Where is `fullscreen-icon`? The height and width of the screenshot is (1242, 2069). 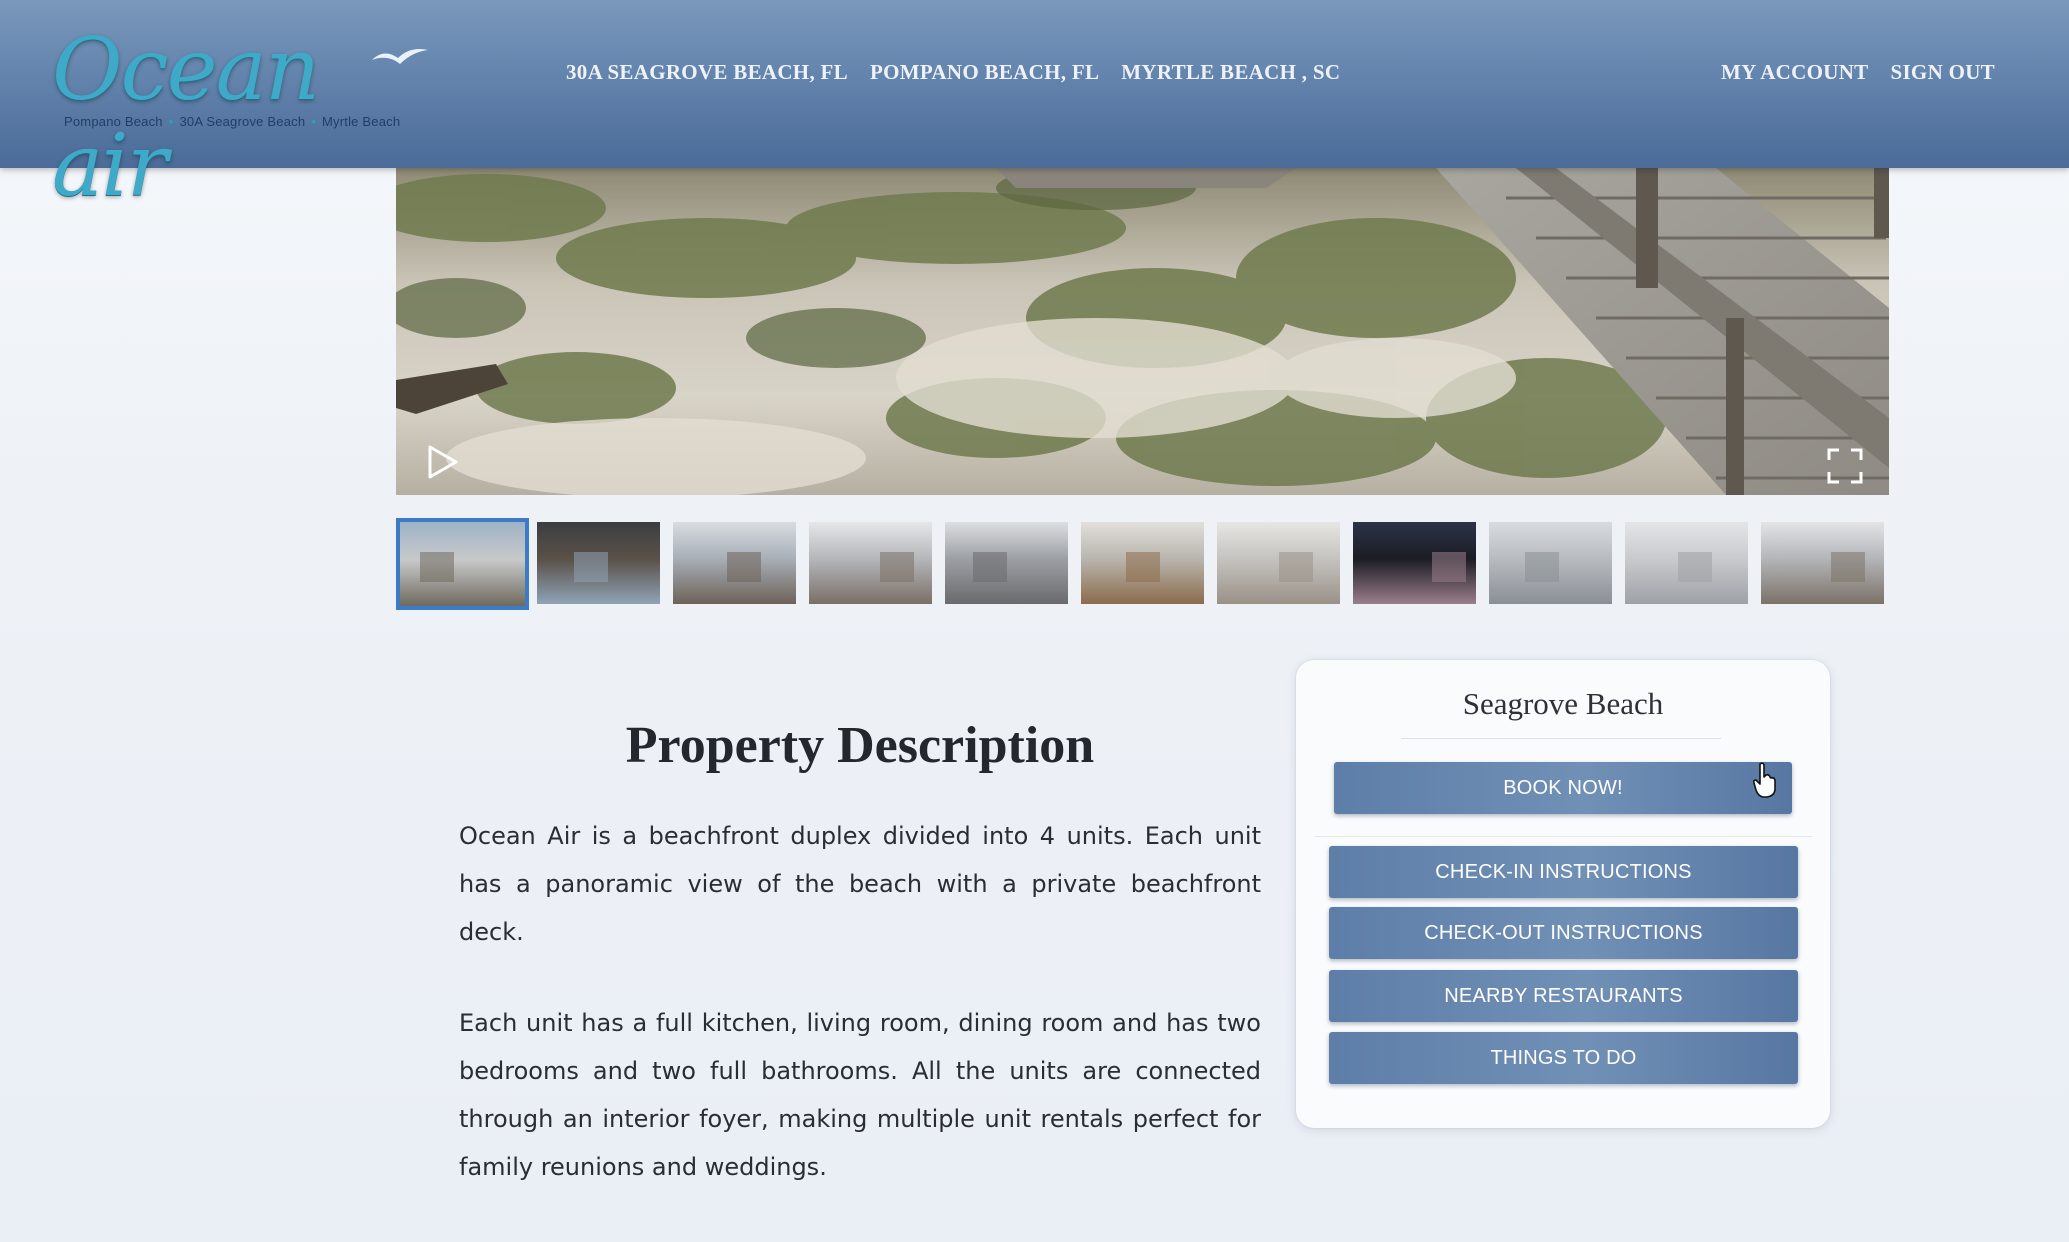
fullscreen-icon is located at coordinates (1845, 466).